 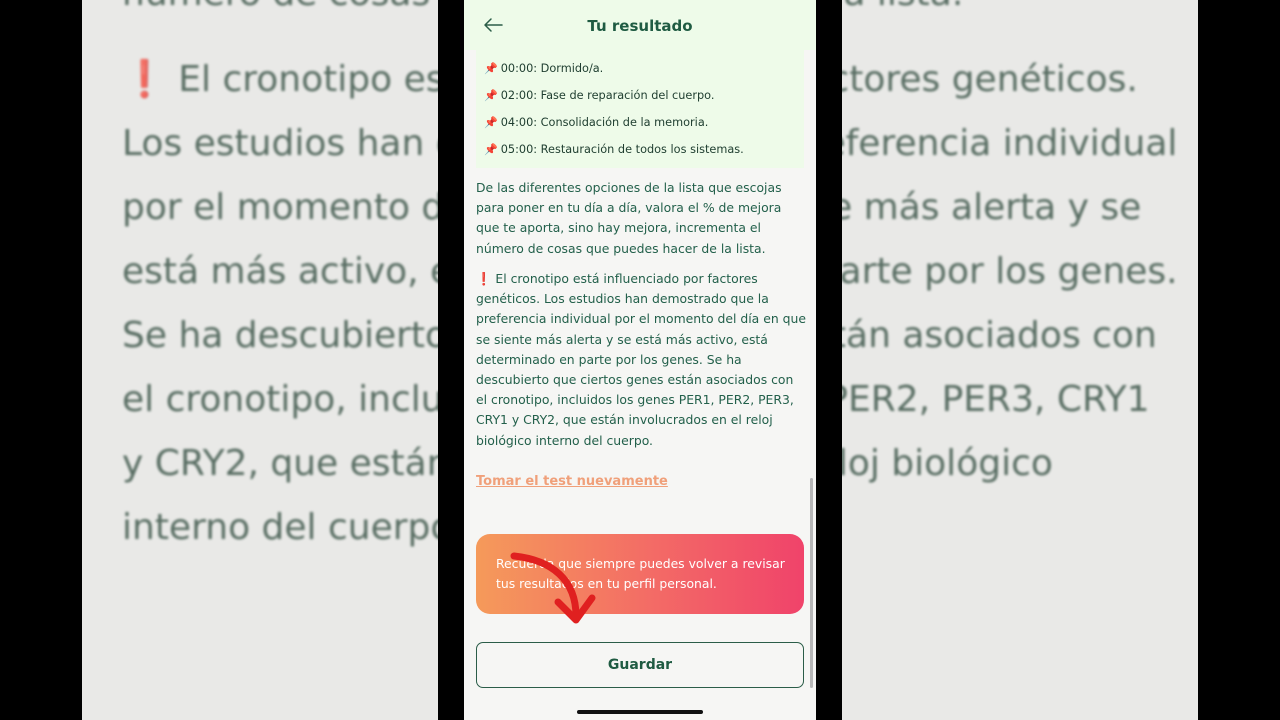 I want to click on schedule-item: 📌 00:00: Dormido/a., so click(x=544, y=68).